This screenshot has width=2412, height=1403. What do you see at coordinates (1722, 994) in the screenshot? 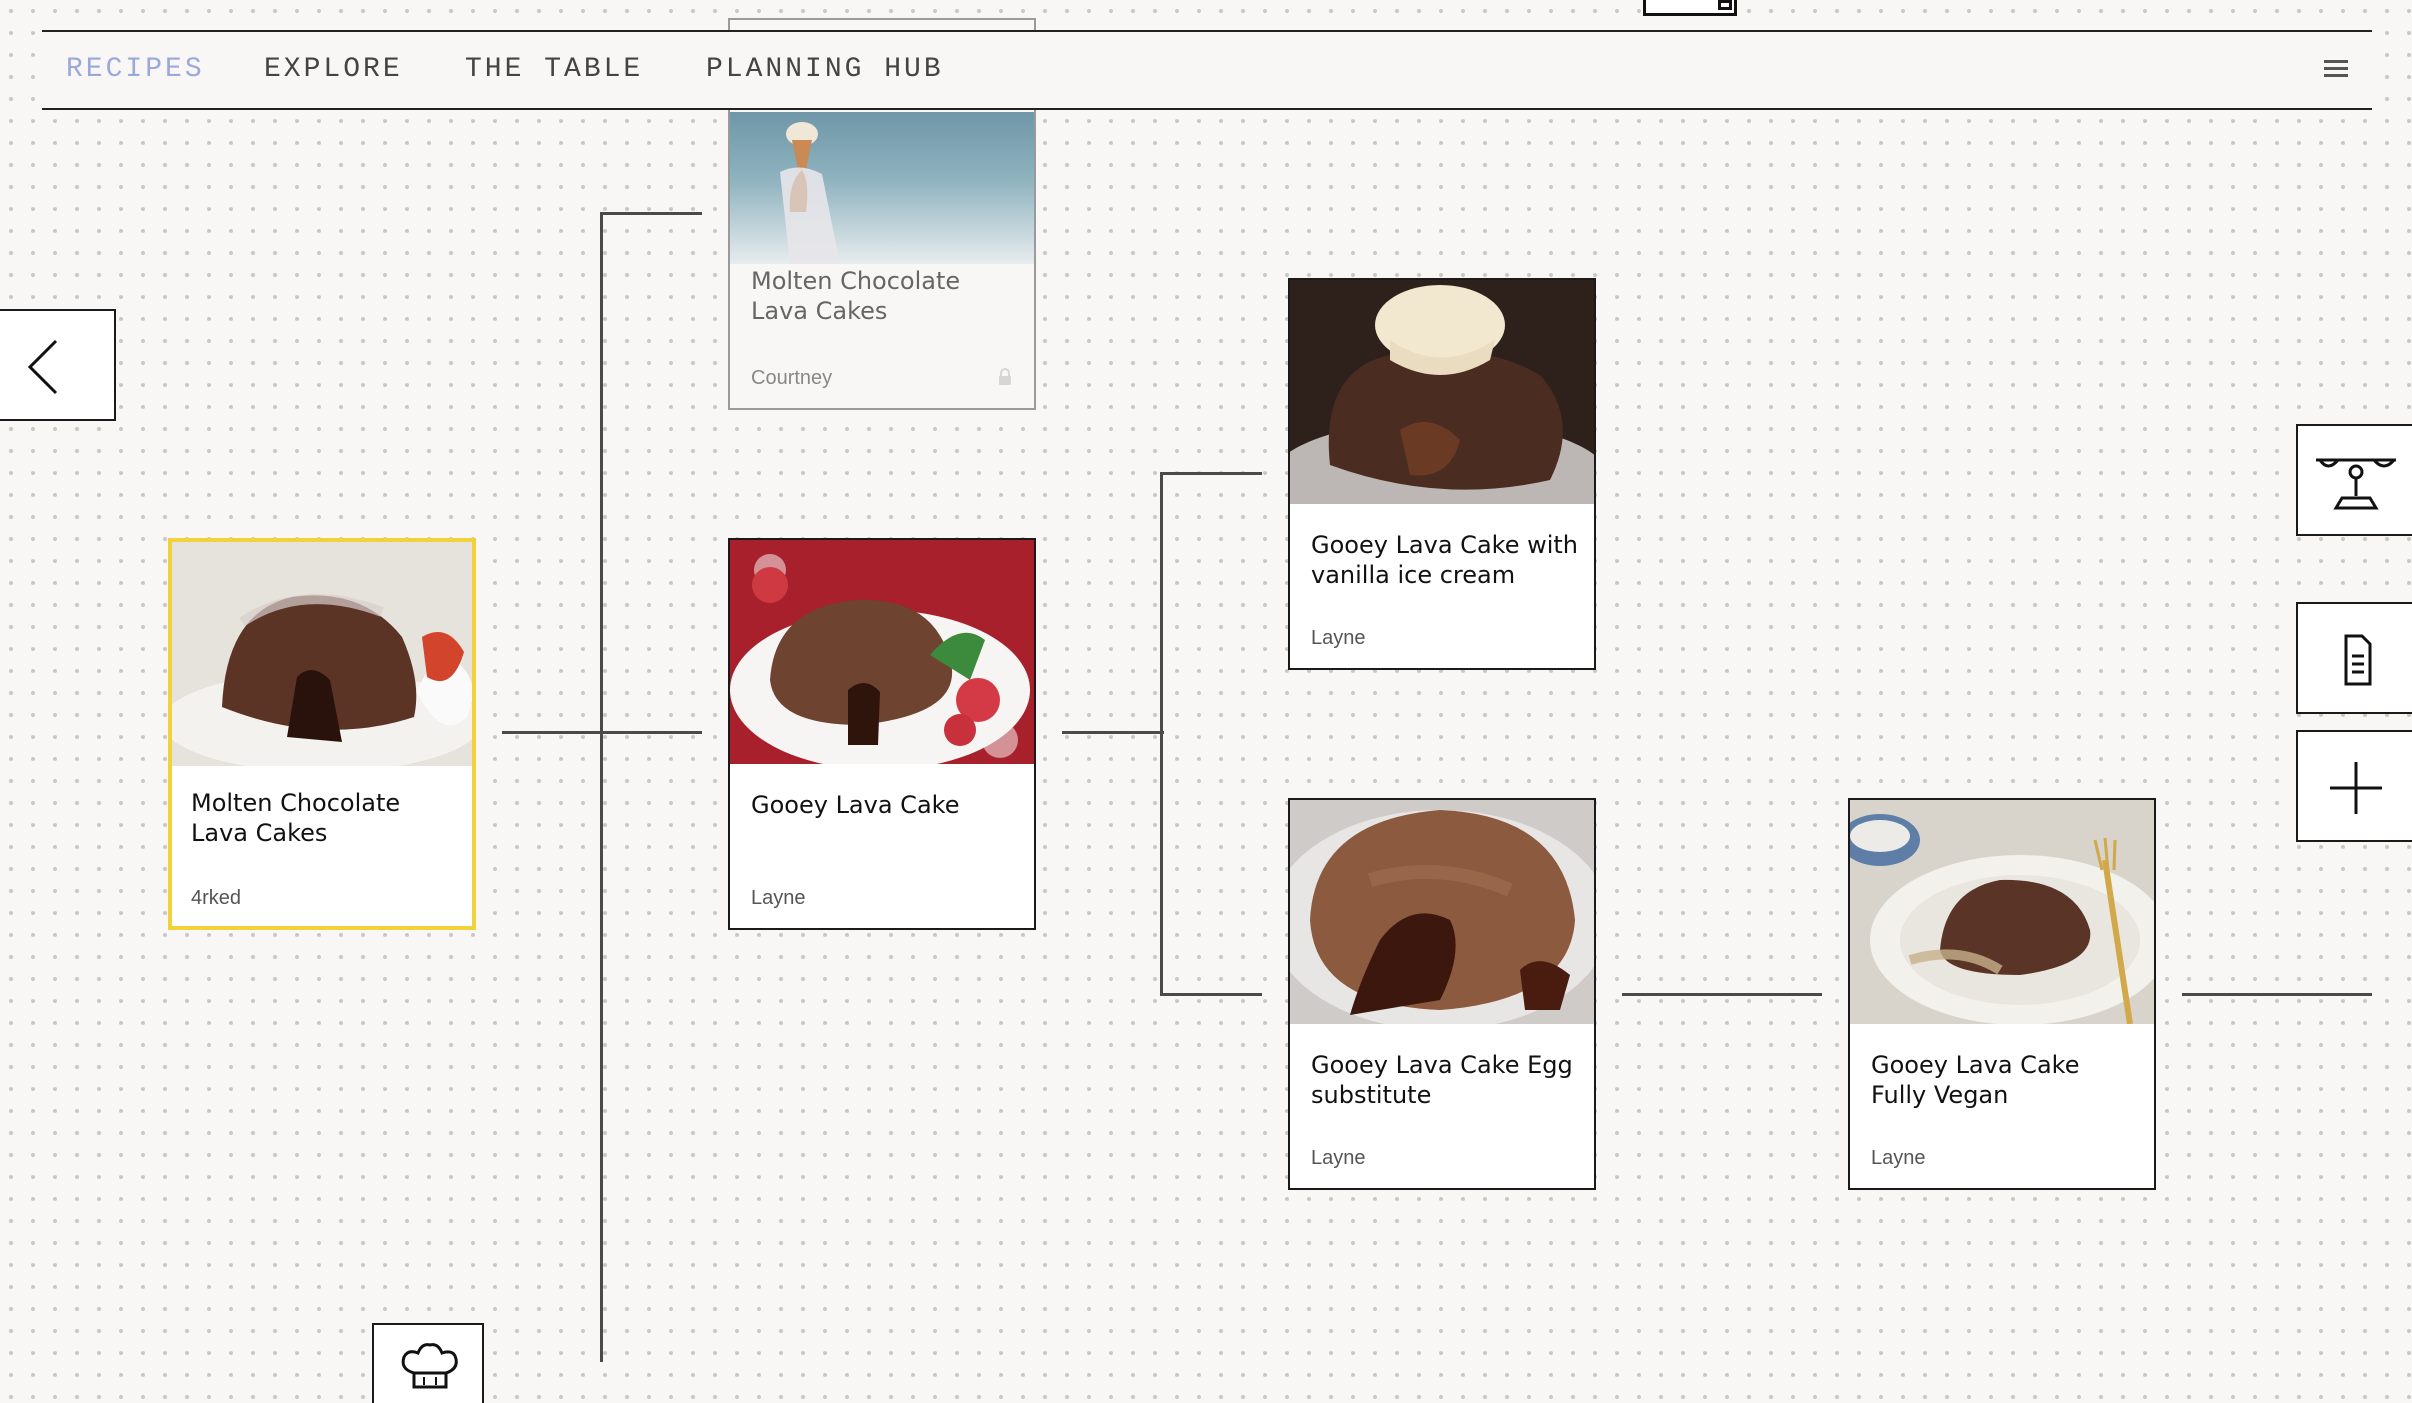
I see `connector-egg-vegan` at bounding box center [1722, 994].